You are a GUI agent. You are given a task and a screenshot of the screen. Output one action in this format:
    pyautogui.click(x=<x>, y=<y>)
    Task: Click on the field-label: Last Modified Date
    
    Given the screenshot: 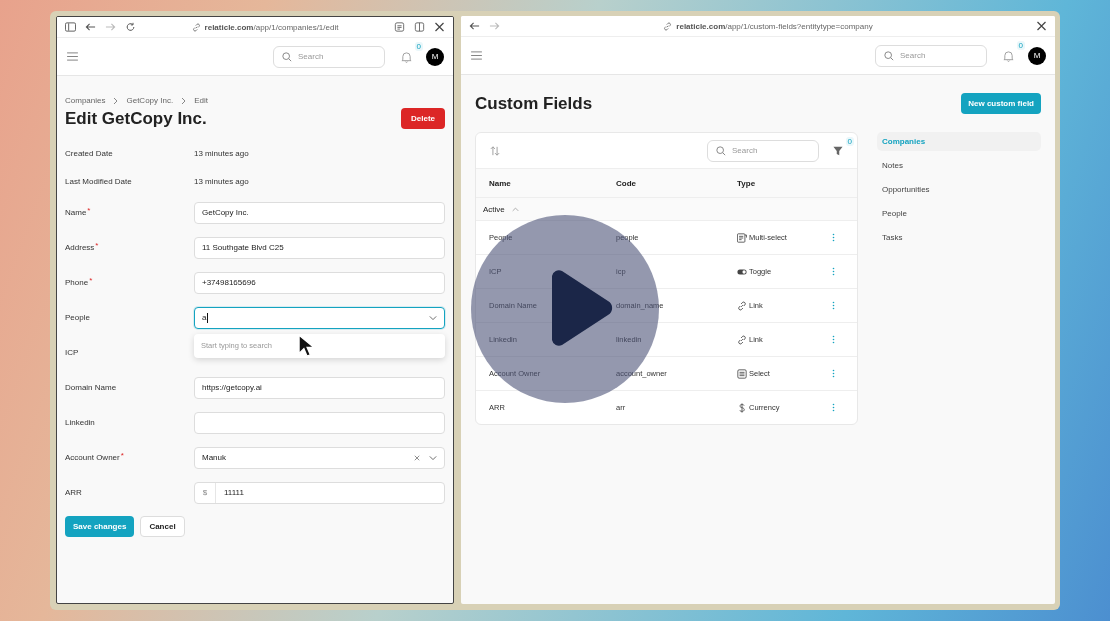 What is the action you would take?
    pyautogui.click(x=99, y=181)
    